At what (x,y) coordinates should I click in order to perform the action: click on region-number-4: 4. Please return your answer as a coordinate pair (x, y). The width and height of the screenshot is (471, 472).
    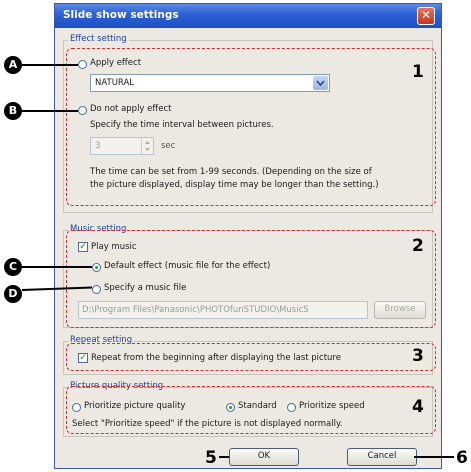
    Looking at the image, I should click on (418, 407).